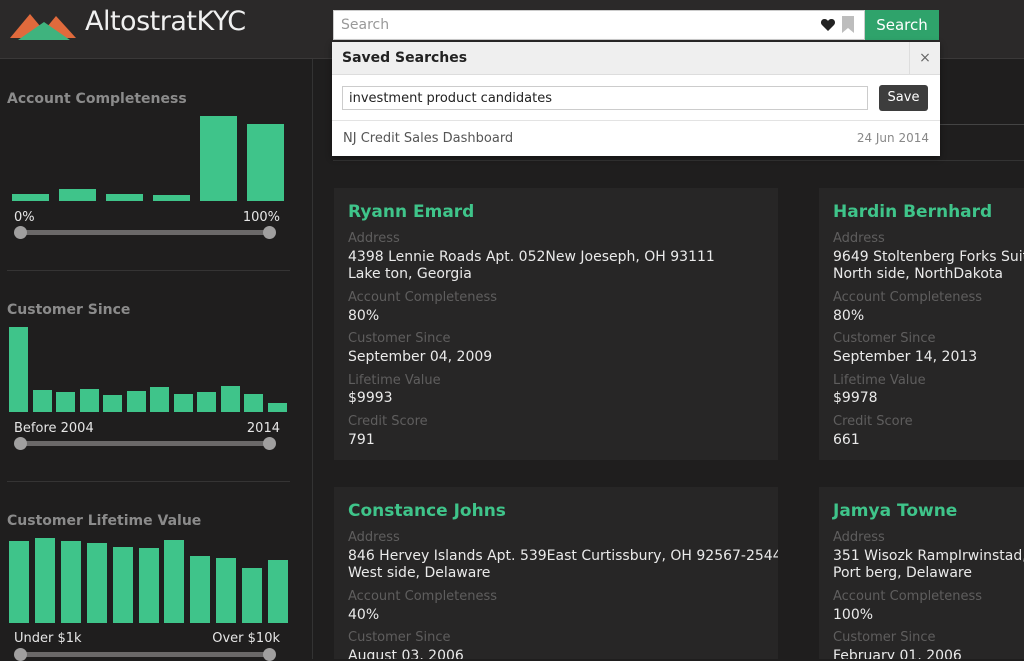 Image resolution: width=1024 pixels, height=661 pixels. What do you see at coordinates (636, 58) in the screenshot?
I see `saved-searches-header: Saved Searches ×` at bounding box center [636, 58].